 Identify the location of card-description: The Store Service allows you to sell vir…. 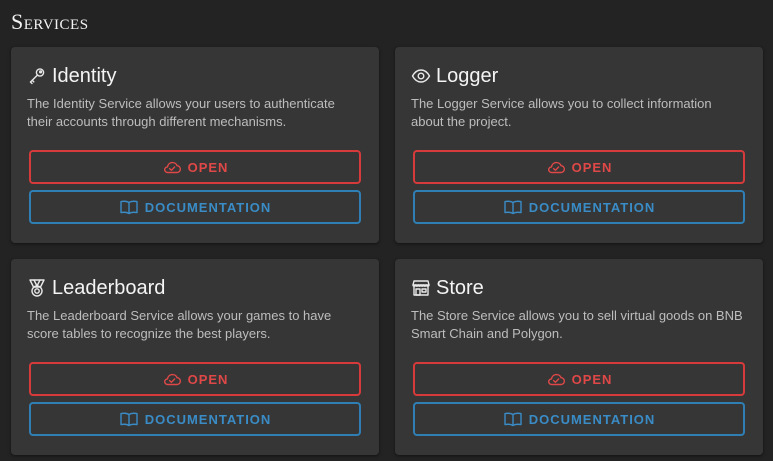
(577, 324).